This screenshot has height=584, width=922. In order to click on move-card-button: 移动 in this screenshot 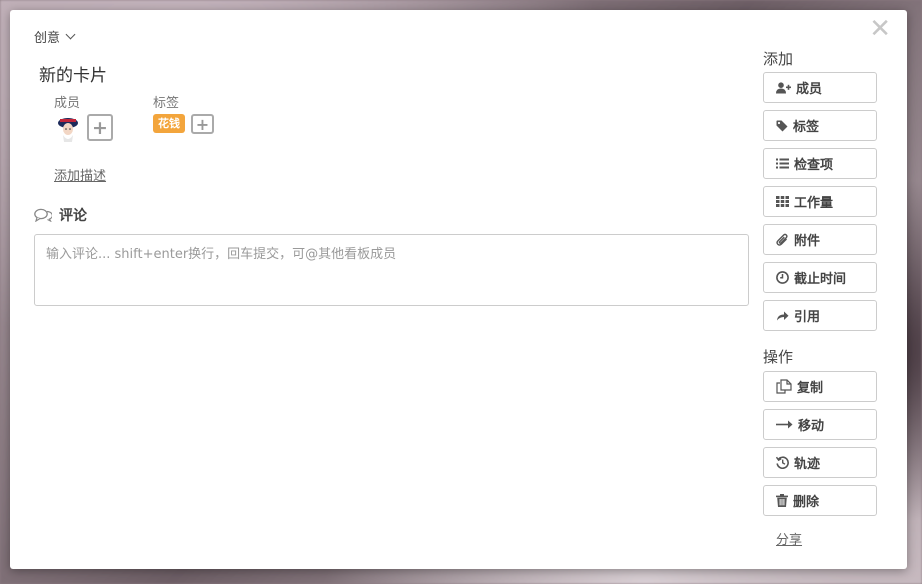, I will do `click(820, 424)`.